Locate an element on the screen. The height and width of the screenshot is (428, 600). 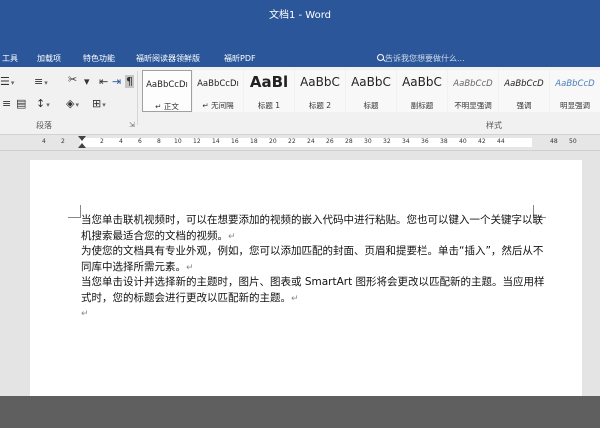
style-heading-2: AaBbC 标题 2 is located at coordinates (320, 91).